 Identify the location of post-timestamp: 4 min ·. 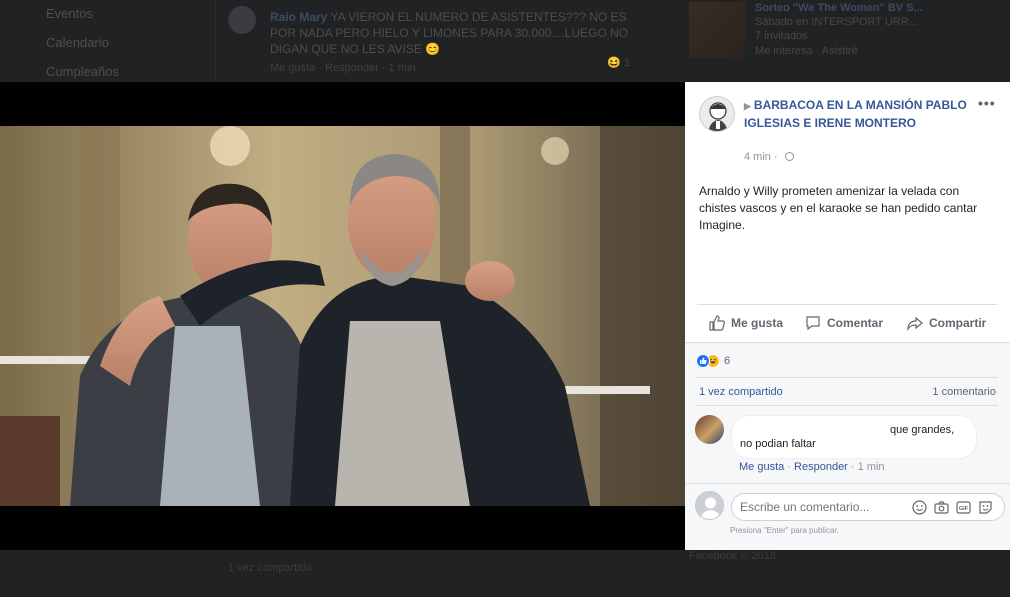
(769, 157).